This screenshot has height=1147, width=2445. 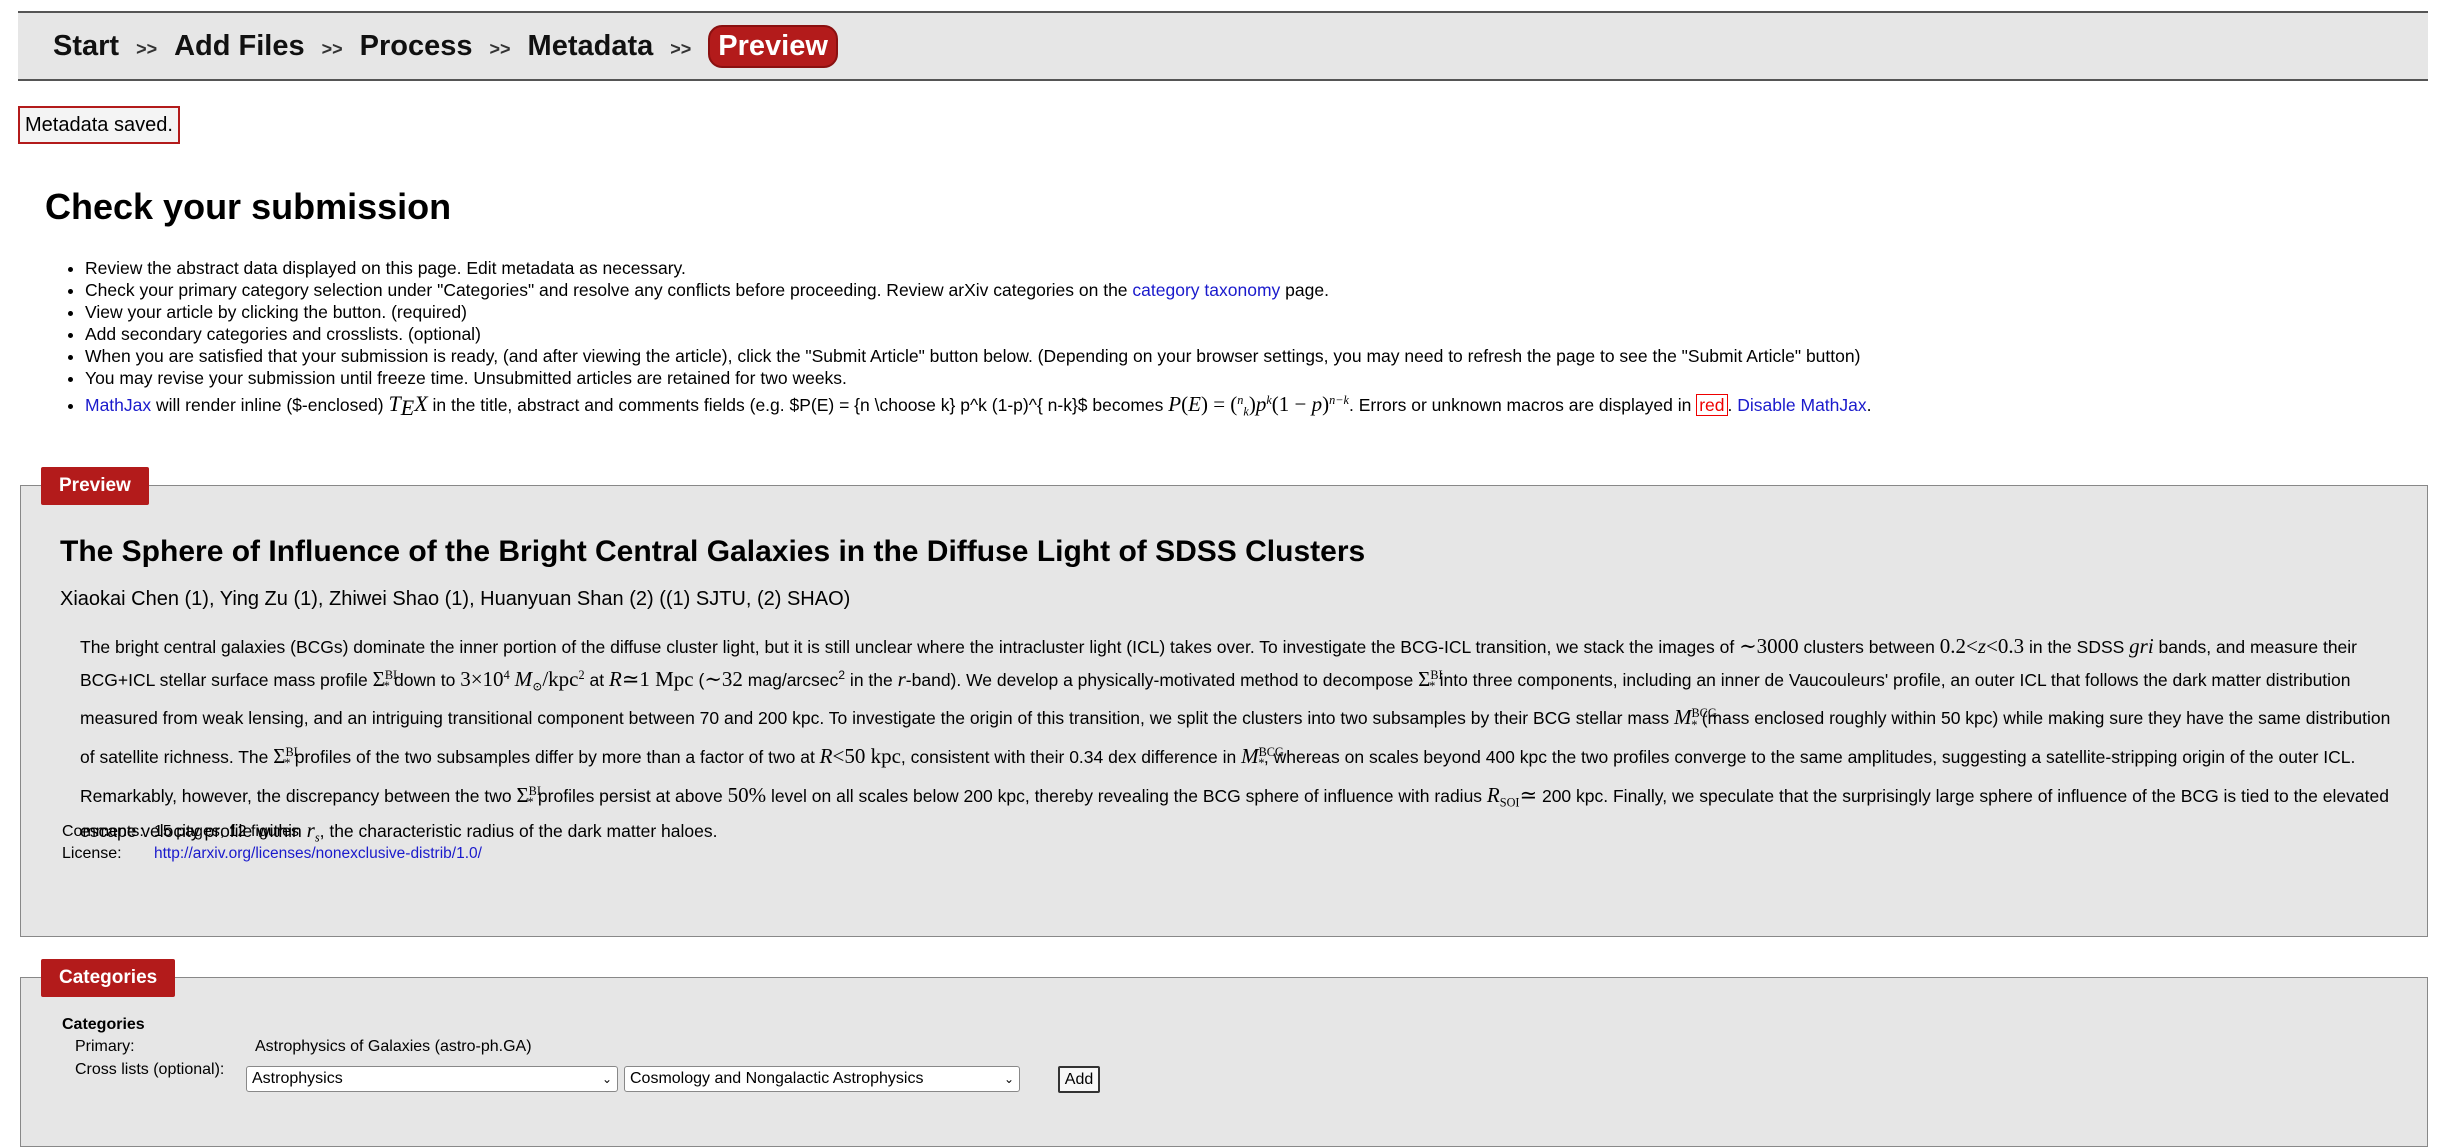 What do you see at coordinates (1175, 403) in the screenshot?
I see `math-formula: P` at bounding box center [1175, 403].